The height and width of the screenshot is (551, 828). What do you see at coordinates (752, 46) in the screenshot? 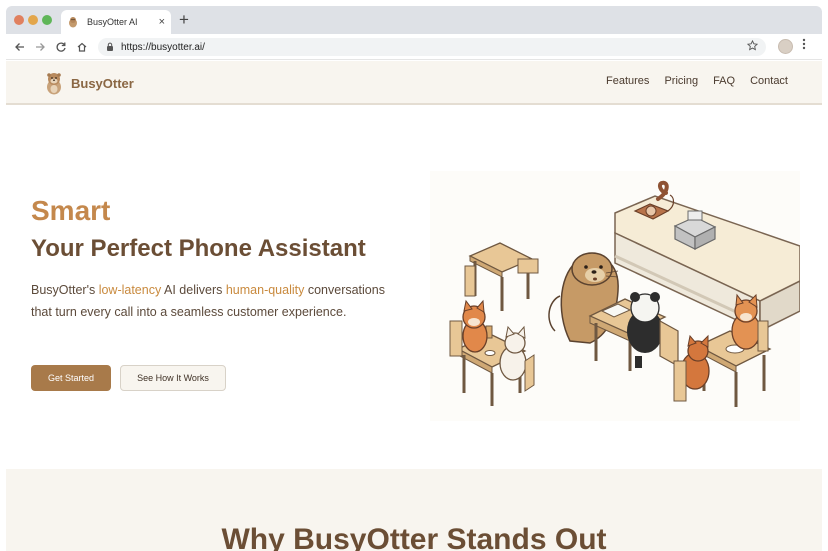
I see `star-icon` at bounding box center [752, 46].